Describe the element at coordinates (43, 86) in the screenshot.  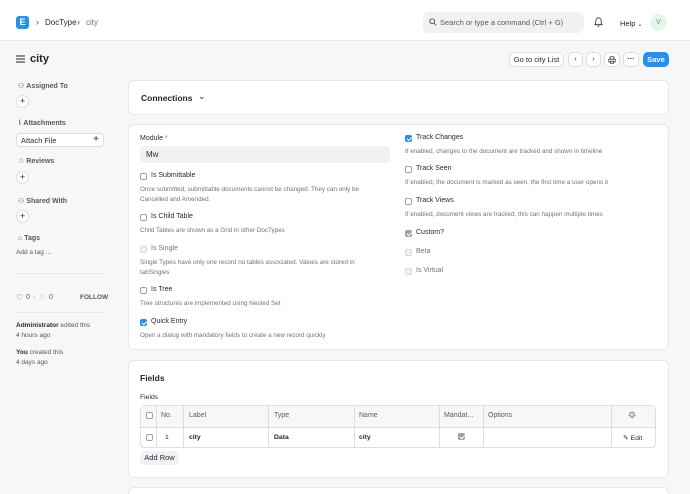
I see `assigned-to-label: ⚇ Assigned To` at that location.